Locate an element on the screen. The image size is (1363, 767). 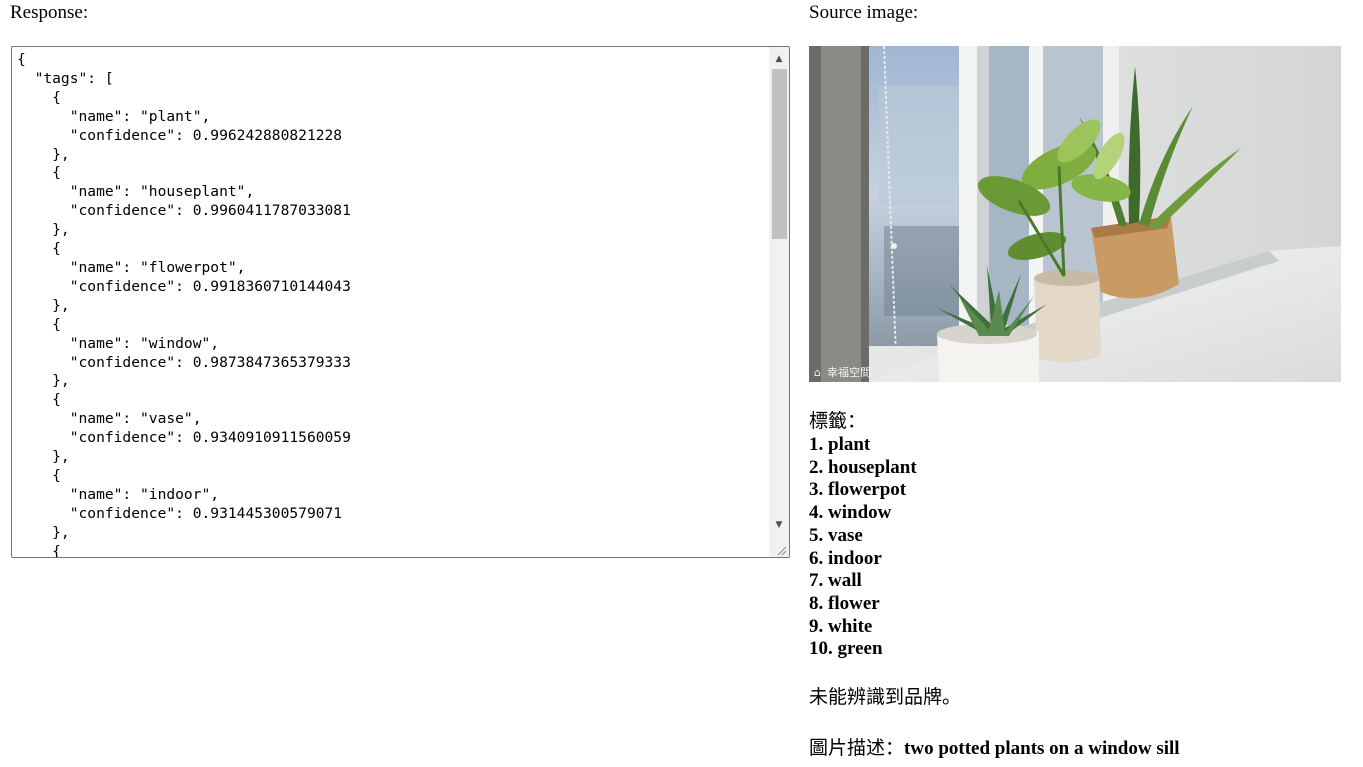
tag-item: 5. vase is located at coordinates (836, 535).